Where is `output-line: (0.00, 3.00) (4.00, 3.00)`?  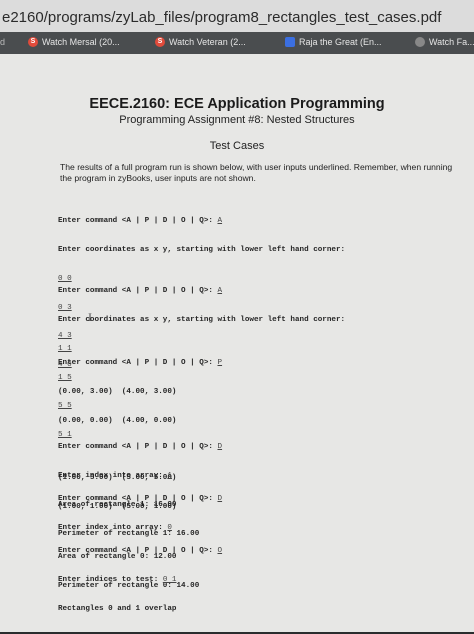
output-line: (0.00, 3.00) (4.00, 3.00) is located at coordinates (117, 391).